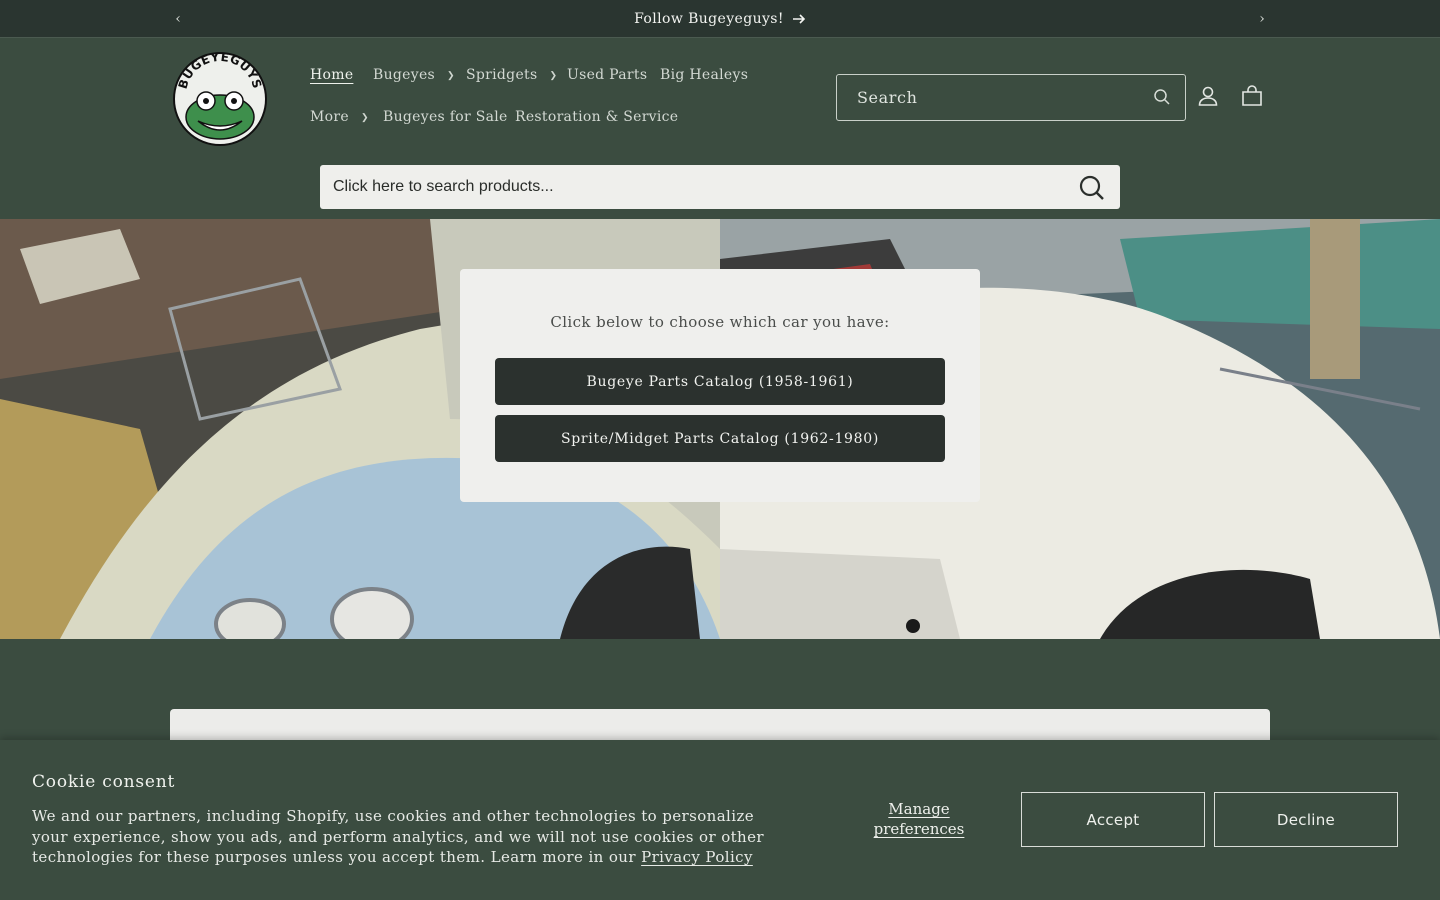  What do you see at coordinates (887, 97) in the screenshot?
I see `search-placeholder: Search` at bounding box center [887, 97].